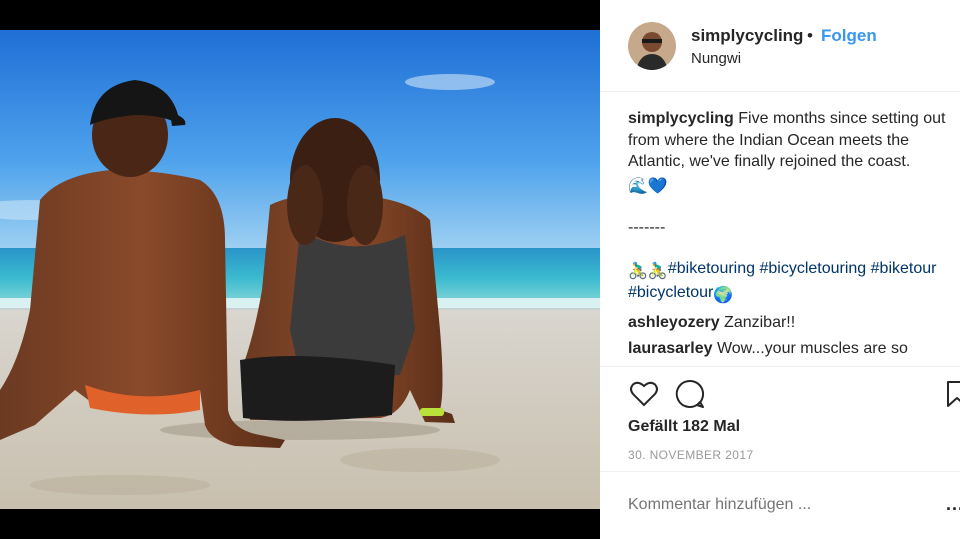  I want to click on bookmark-icon, so click(953, 394).